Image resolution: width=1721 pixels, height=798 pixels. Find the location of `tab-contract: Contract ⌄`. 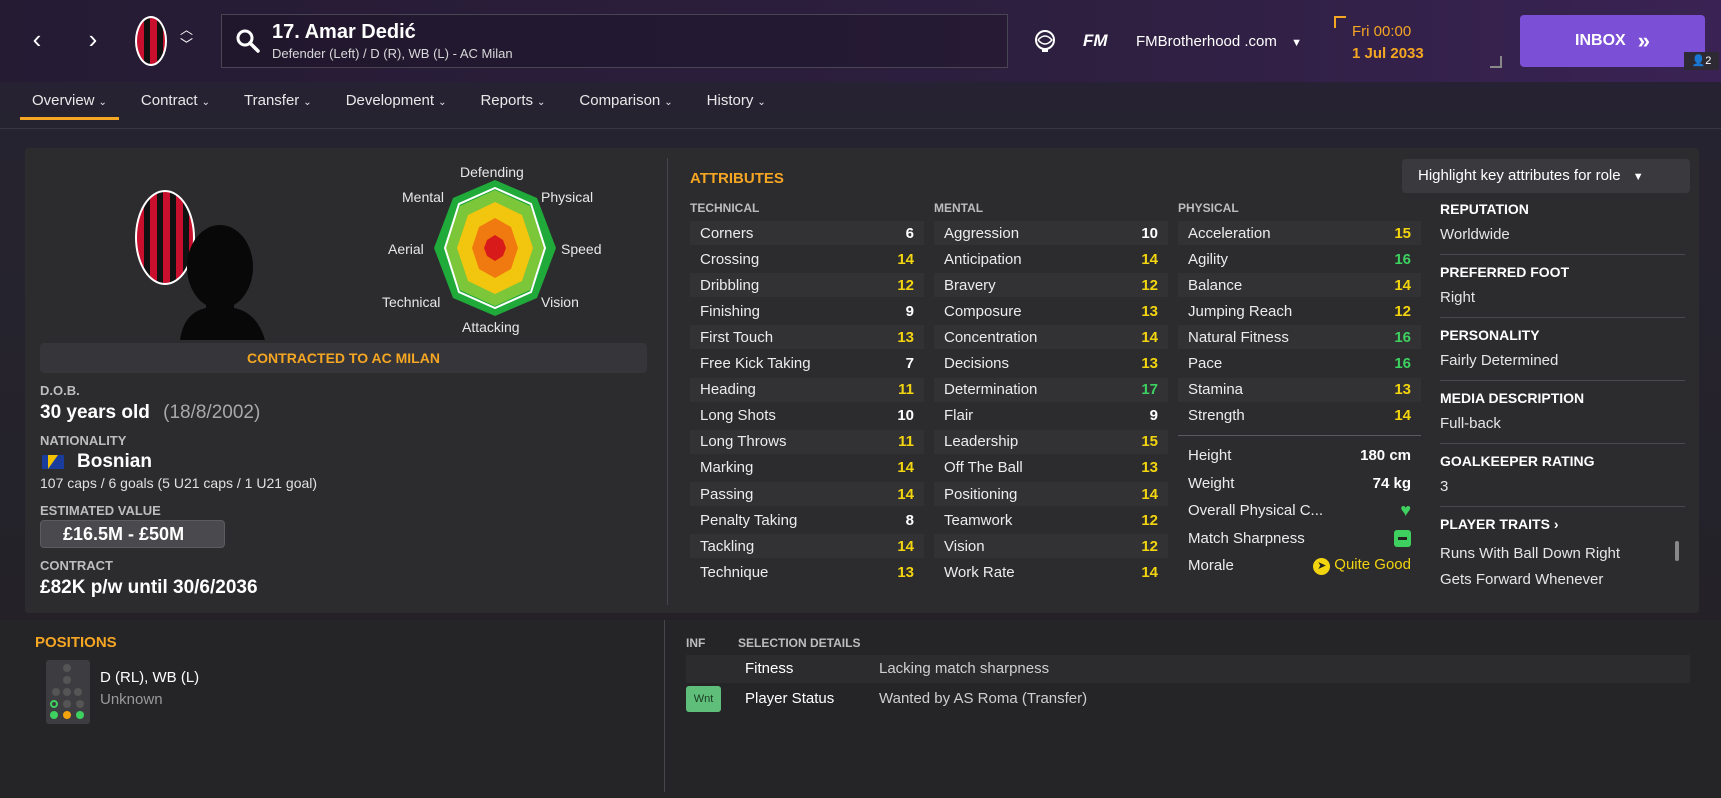

tab-contract: Contract ⌄ is located at coordinates (175, 104).